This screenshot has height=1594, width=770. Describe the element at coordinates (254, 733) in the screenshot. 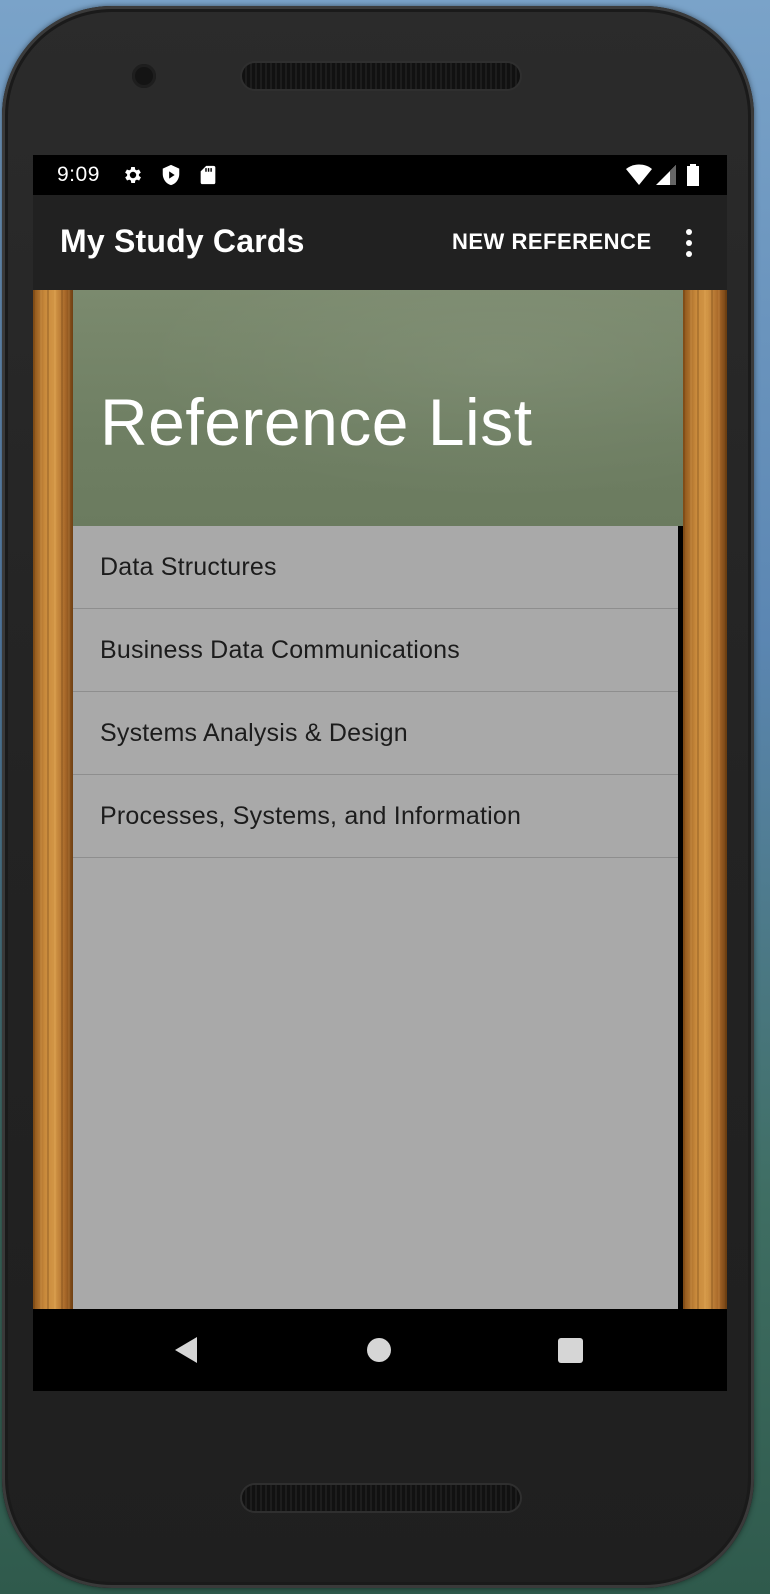

I see `list-item-label: Systems Analysis & Design` at that location.